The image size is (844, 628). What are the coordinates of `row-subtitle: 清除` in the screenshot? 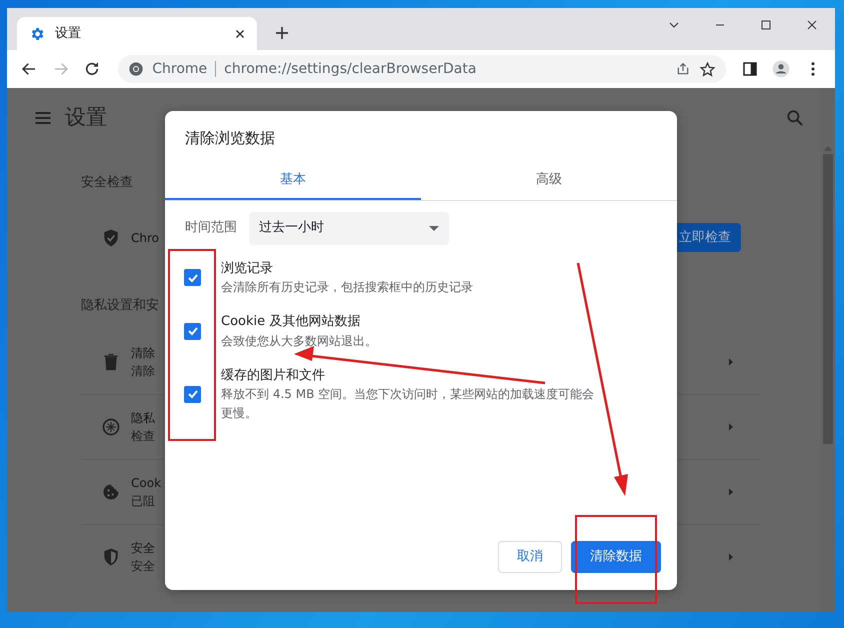 It's located at (143, 371).